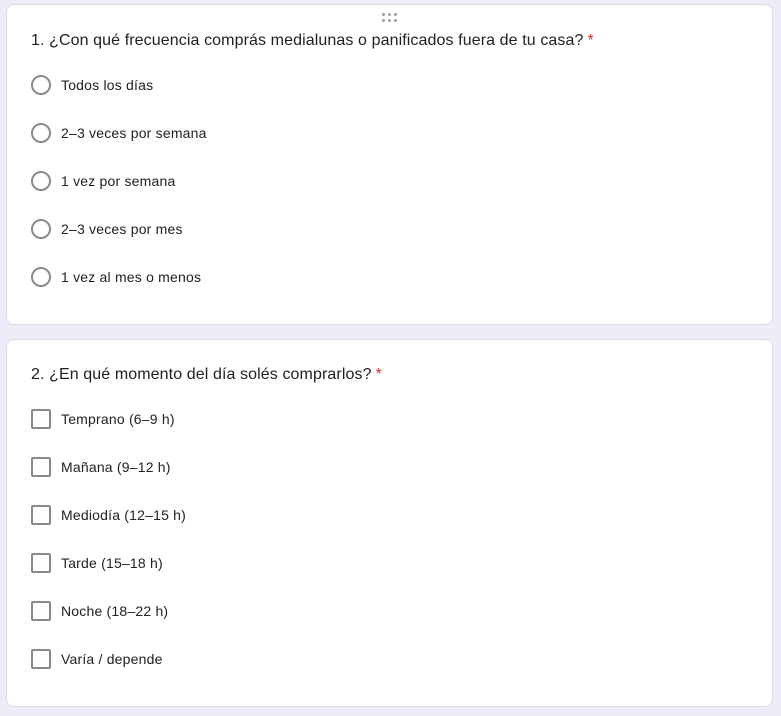 This screenshot has height=716, width=781. I want to click on option-label: Tarde (15–18 h), so click(112, 563).